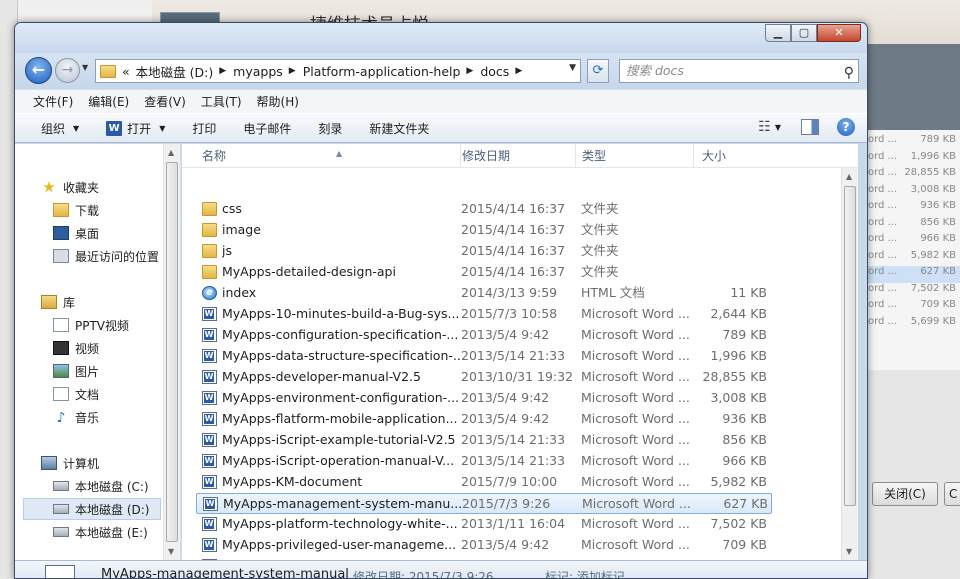  Describe the element at coordinates (484, 209) in the screenshot. I see `file-row: css 2015/4/14 16:37 文件夹` at that location.